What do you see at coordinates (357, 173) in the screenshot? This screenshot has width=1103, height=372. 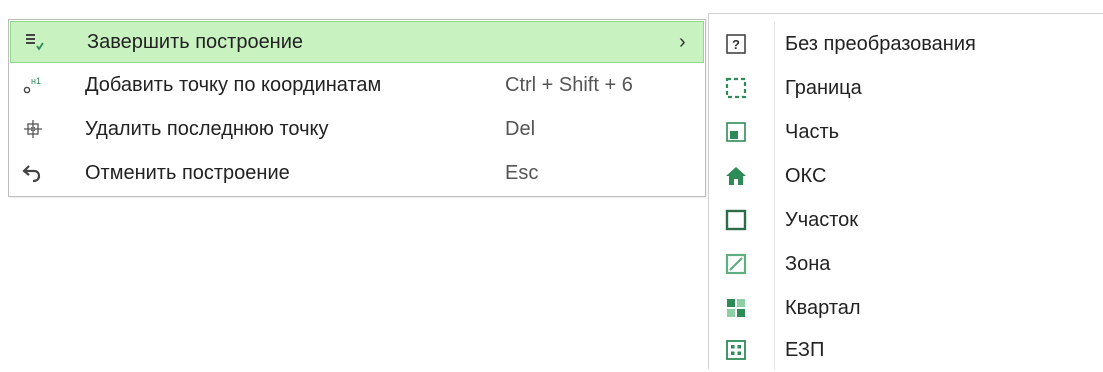 I see `menu-item-cancel-construction: Отменить построение Esc` at bounding box center [357, 173].